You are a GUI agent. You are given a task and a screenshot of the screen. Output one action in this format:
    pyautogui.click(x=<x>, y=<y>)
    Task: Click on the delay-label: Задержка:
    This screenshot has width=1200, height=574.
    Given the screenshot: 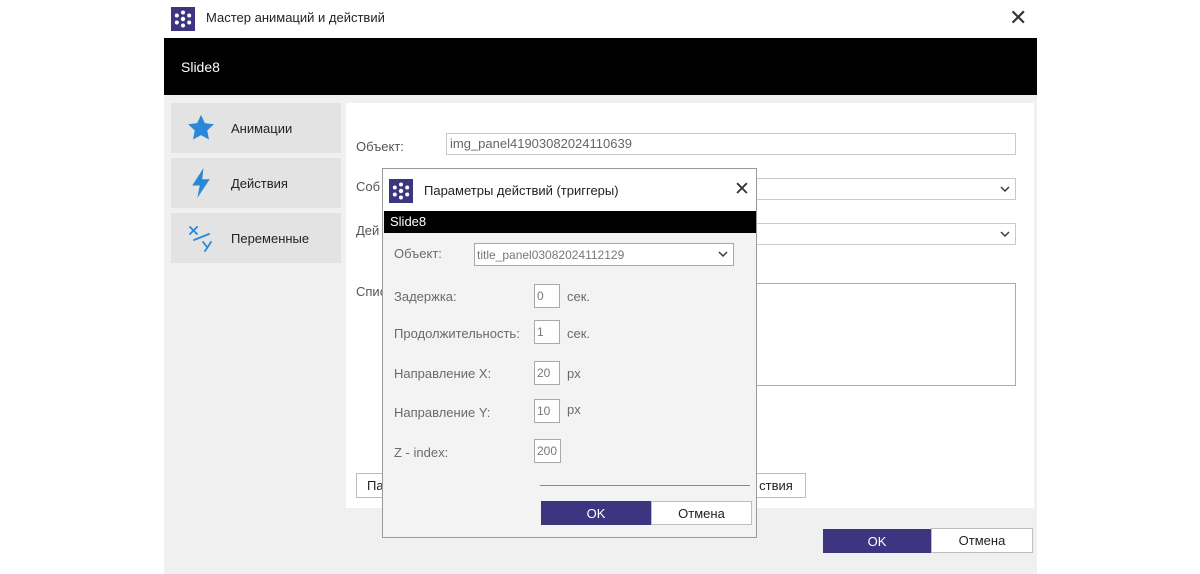 What is the action you would take?
    pyautogui.click(x=425, y=296)
    